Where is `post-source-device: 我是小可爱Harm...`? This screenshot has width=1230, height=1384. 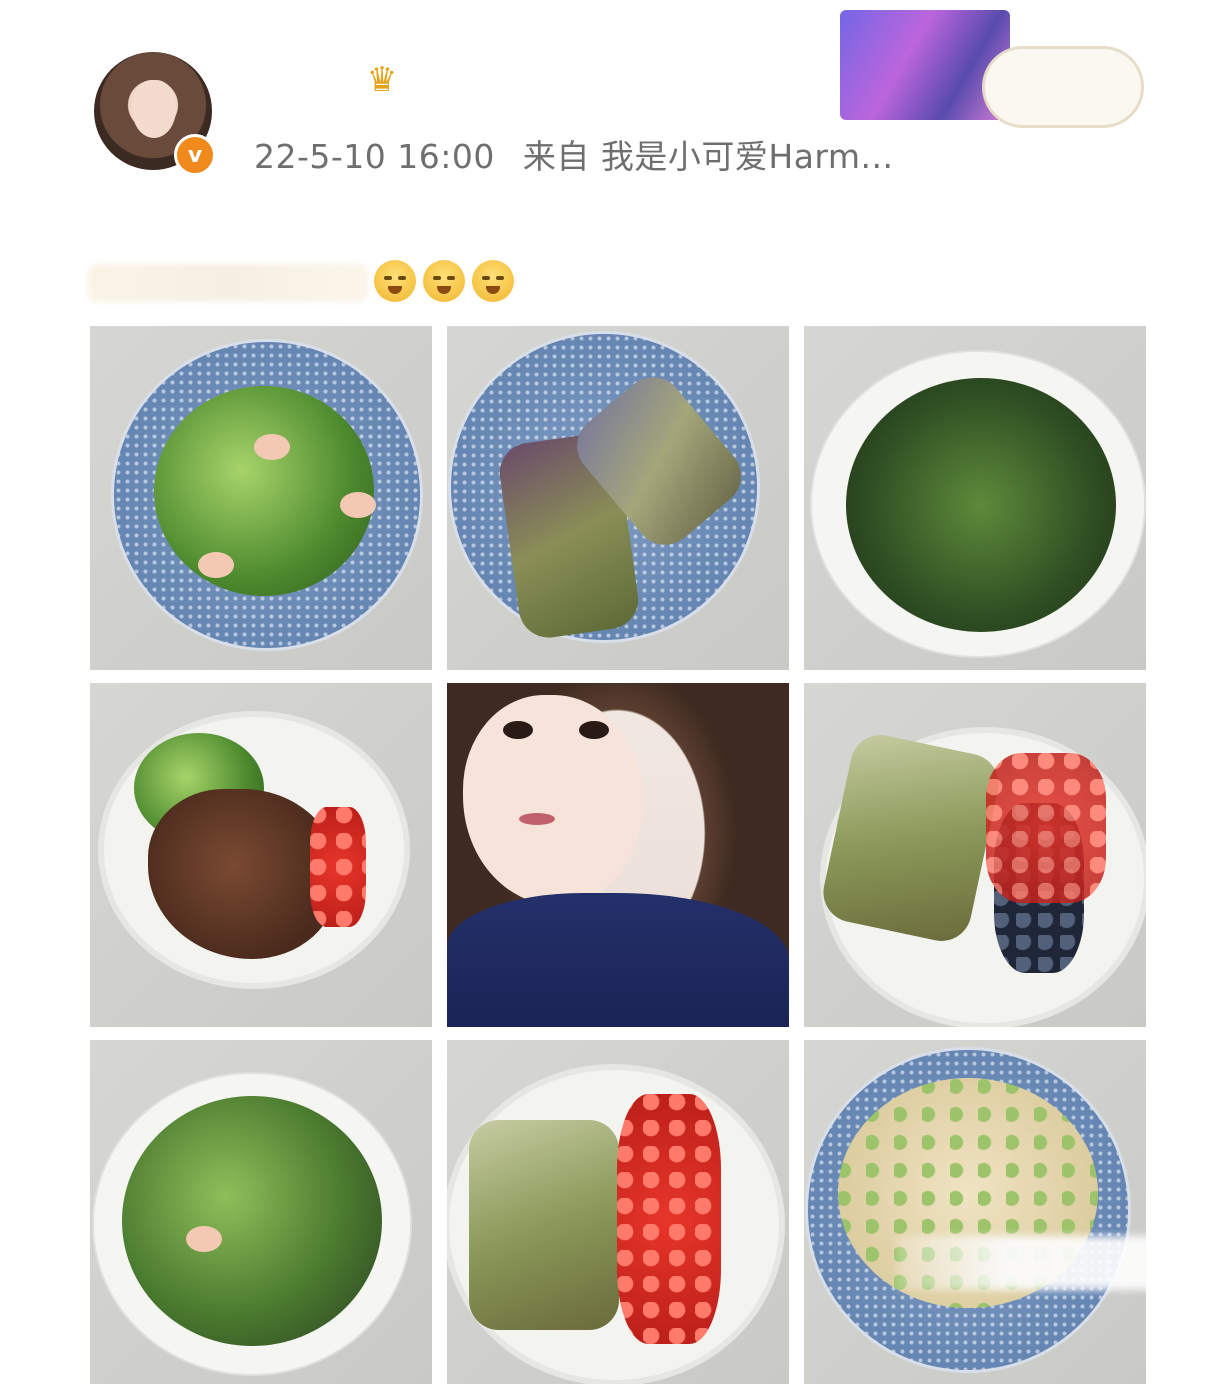
post-source-device: 我是小可爱Harm... is located at coordinates (747, 156).